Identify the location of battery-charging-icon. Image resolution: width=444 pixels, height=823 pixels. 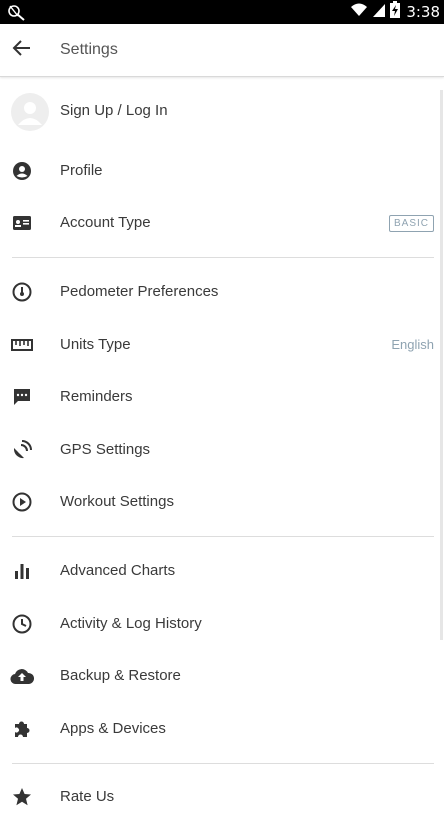
(395, 12).